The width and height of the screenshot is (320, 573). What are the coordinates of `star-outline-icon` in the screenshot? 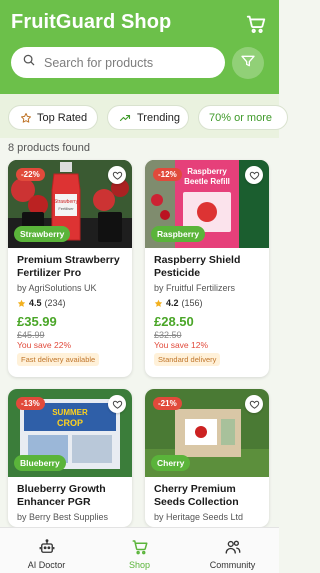 It's located at (26, 117).